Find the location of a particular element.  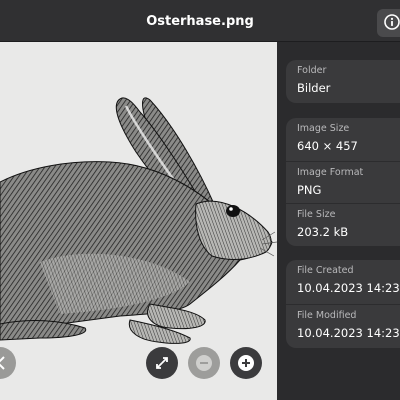

image-format-label: Image Format is located at coordinates (330, 172).